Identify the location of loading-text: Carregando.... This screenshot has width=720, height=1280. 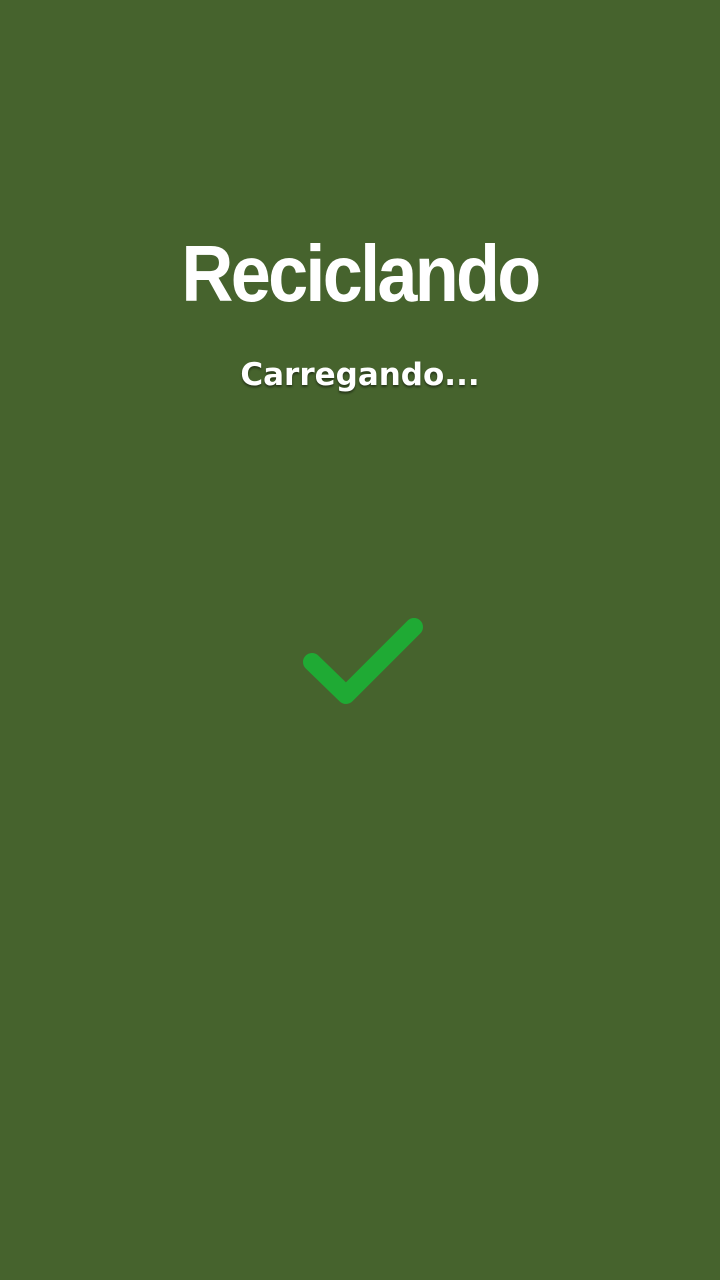
(360, 375).